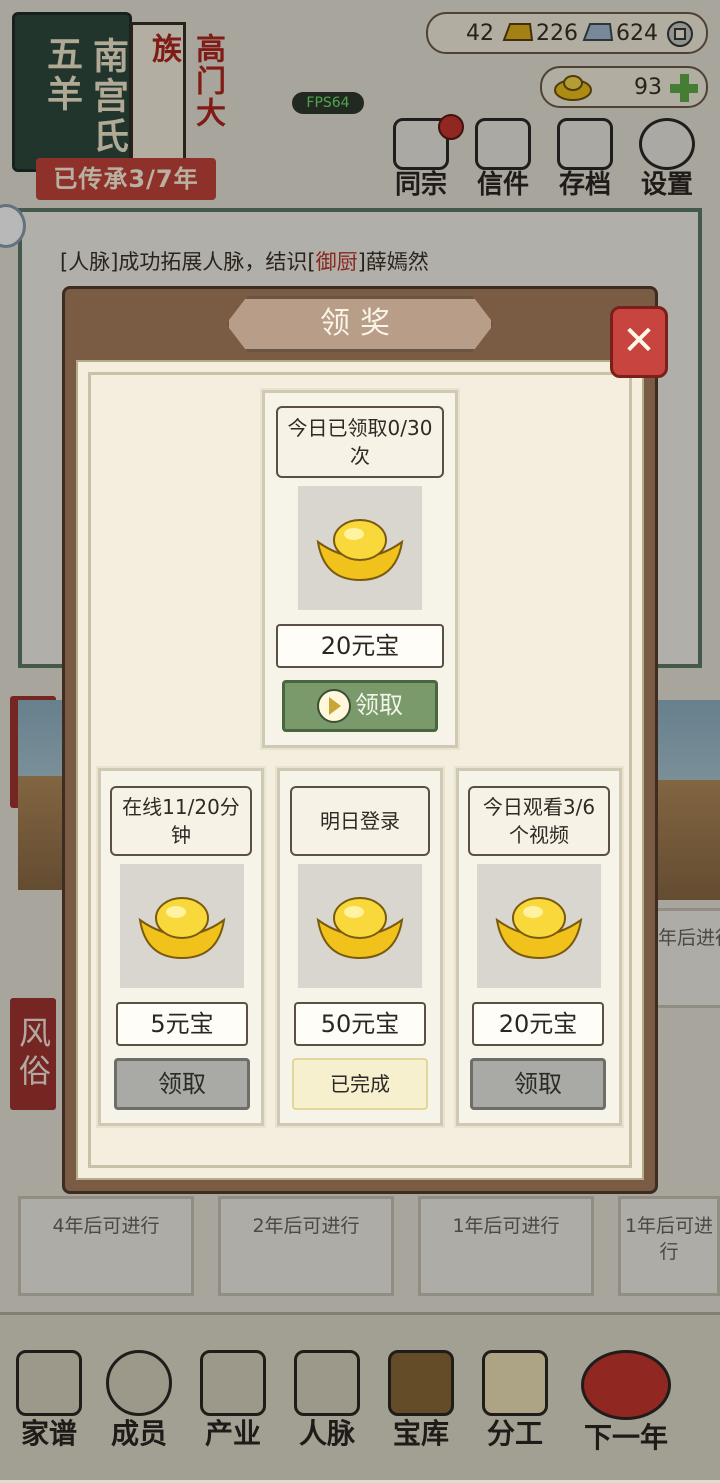 This screenshot has height=1483, width=720. What do you see at coordinates (360, 442) in the screenshot?
I see `reward-card-daily-title: 今日已领取0/30次` at bounding box center [360, 442].